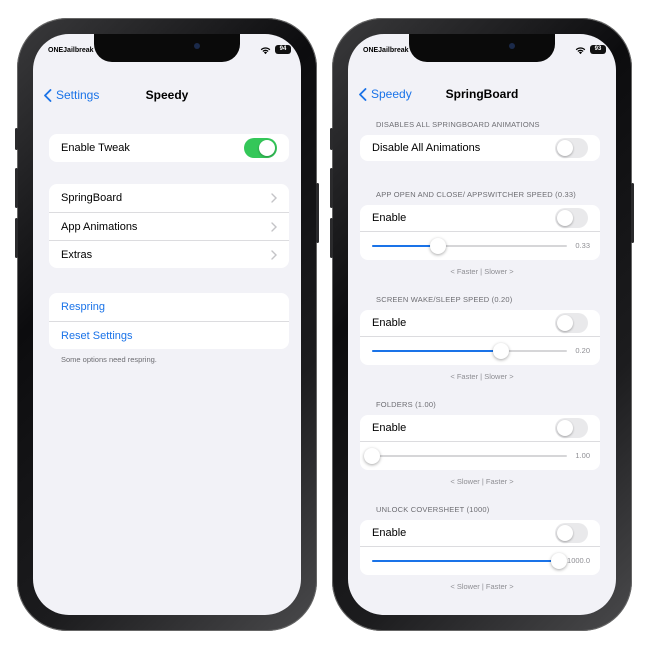 Image resolution: width=650 pixels, height=650 pixels. I want to click on enable-tweak-label: Enable Tweak, so click(95, 148).